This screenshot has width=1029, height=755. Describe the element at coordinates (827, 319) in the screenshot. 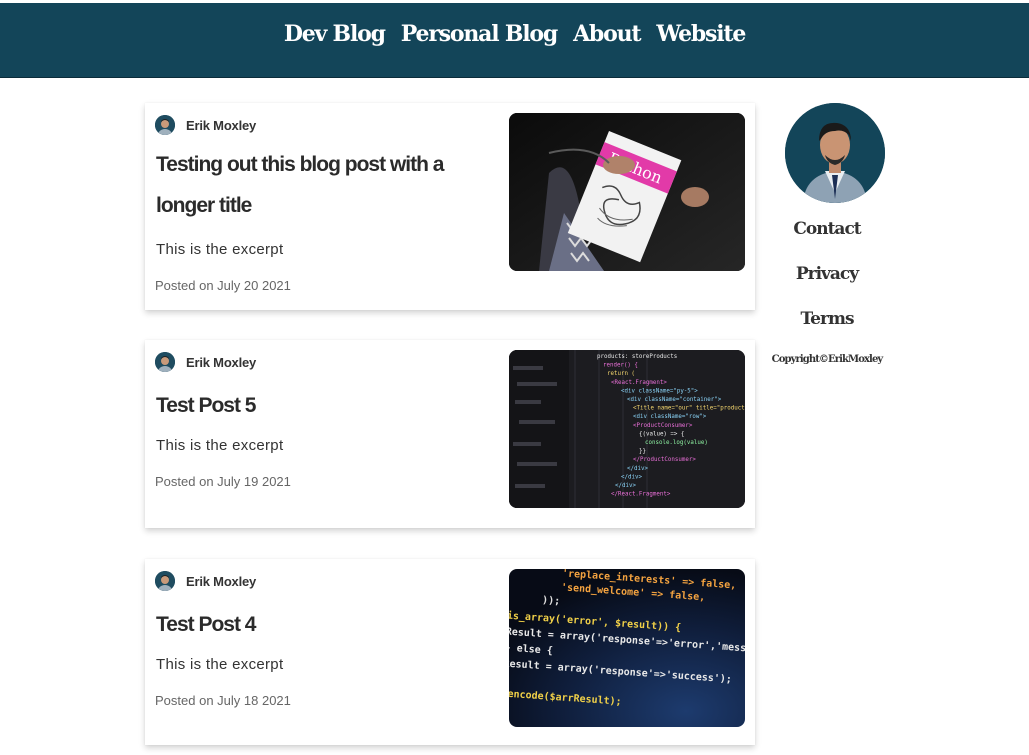

I see `sidebar-terms-link: Terms` at that location.